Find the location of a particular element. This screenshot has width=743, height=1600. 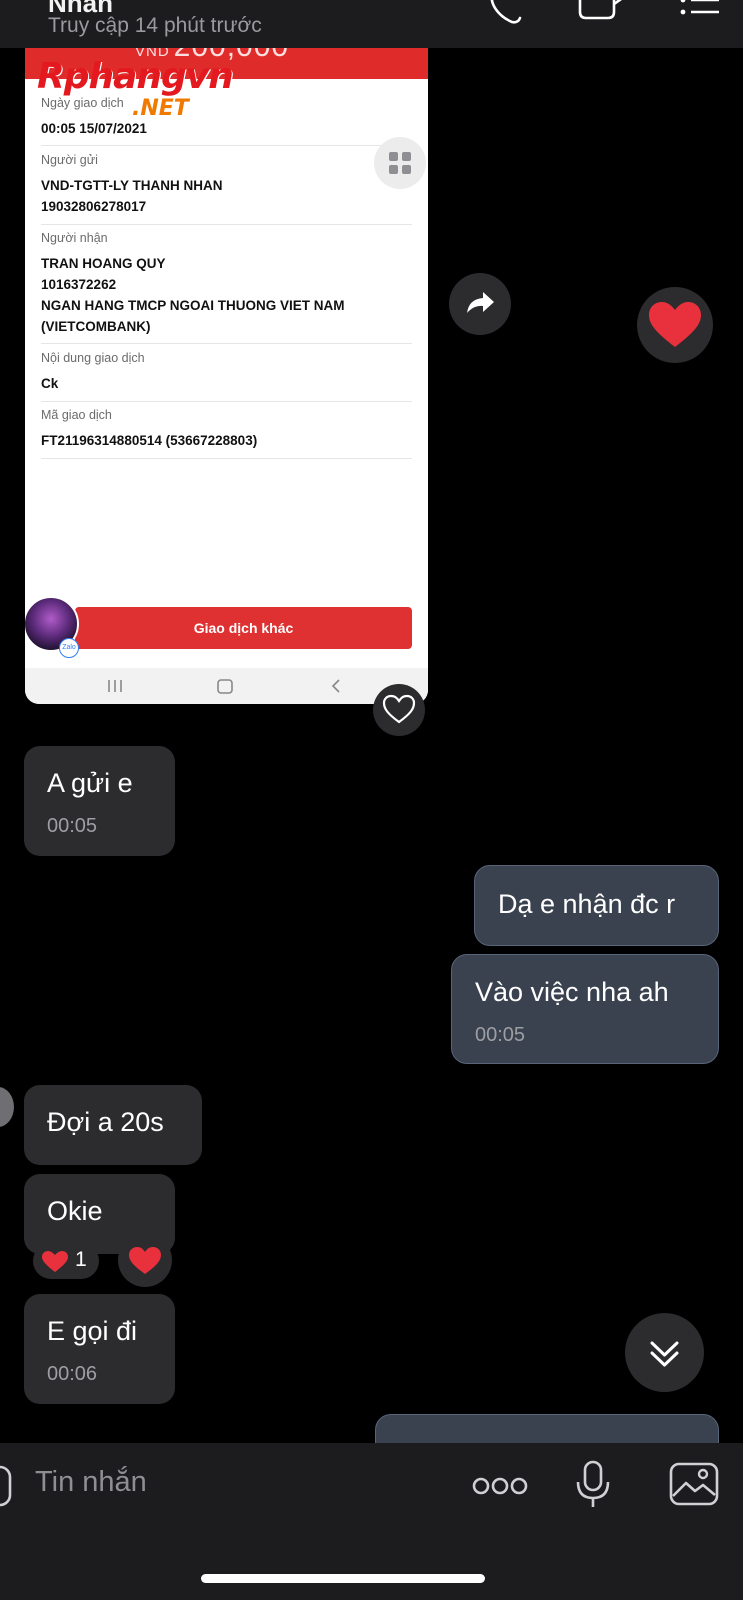

receiver-name: TRAN HOANG QUY is located at coordinates (103, 263).